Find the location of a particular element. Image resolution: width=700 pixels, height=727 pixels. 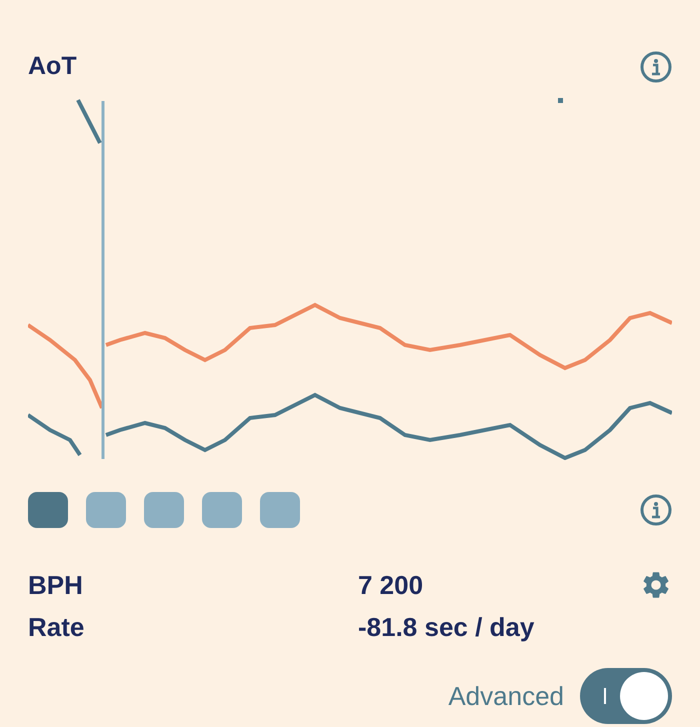

chart-title: AoT is located at coordinates (52, 66).